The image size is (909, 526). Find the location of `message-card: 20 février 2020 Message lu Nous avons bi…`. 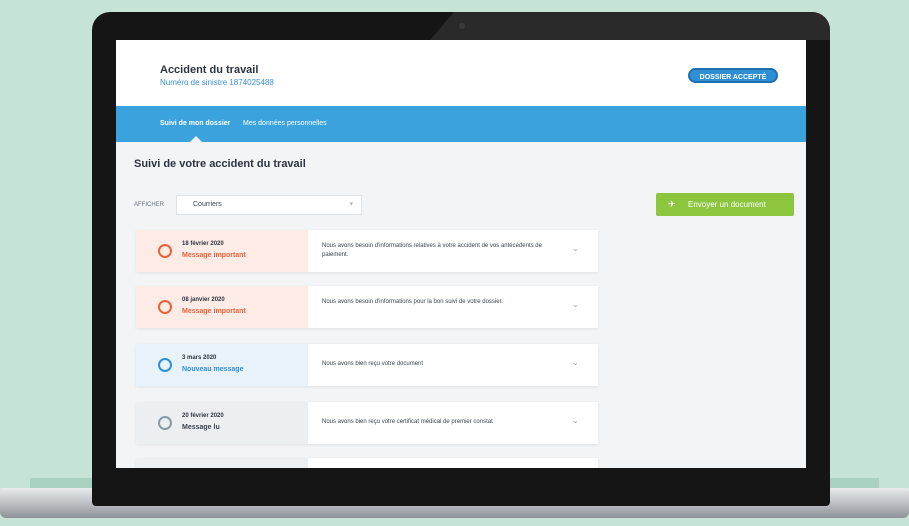

message-card: 20 février 2020 Message lu Nous avons bi… is located at coordinates (367, 423).